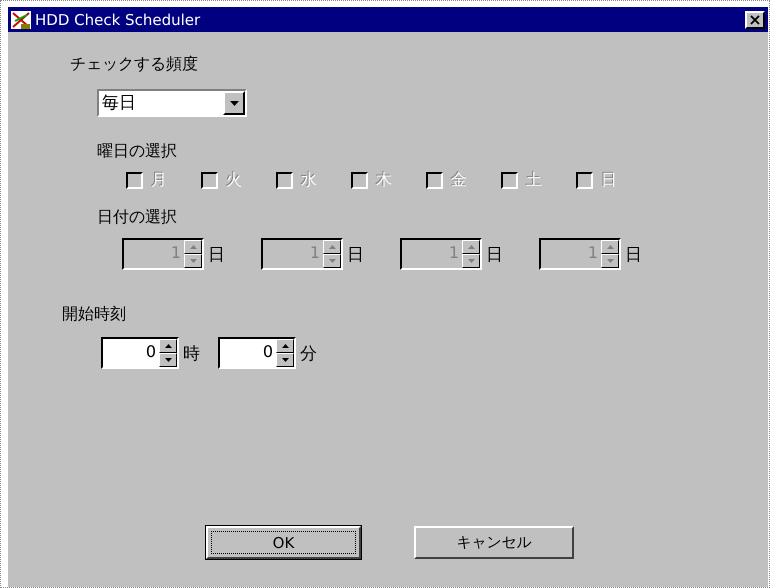 The image size is (770, 588). What do you see at coordinates (94, 314) in the screenshot?
I see `section-label: 開始時刻` at bounding box center [94, 314].